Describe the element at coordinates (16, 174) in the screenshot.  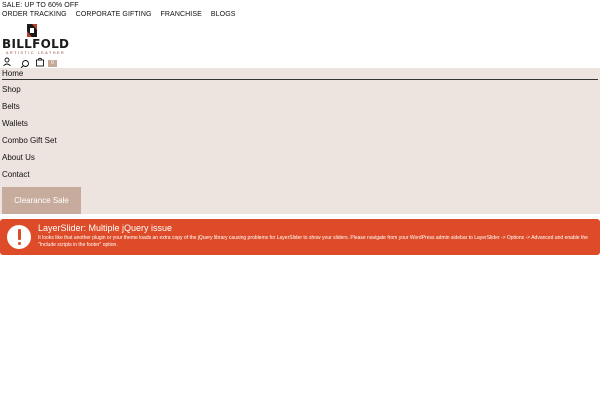
I see `nav-item-contact: Contact` at that location.